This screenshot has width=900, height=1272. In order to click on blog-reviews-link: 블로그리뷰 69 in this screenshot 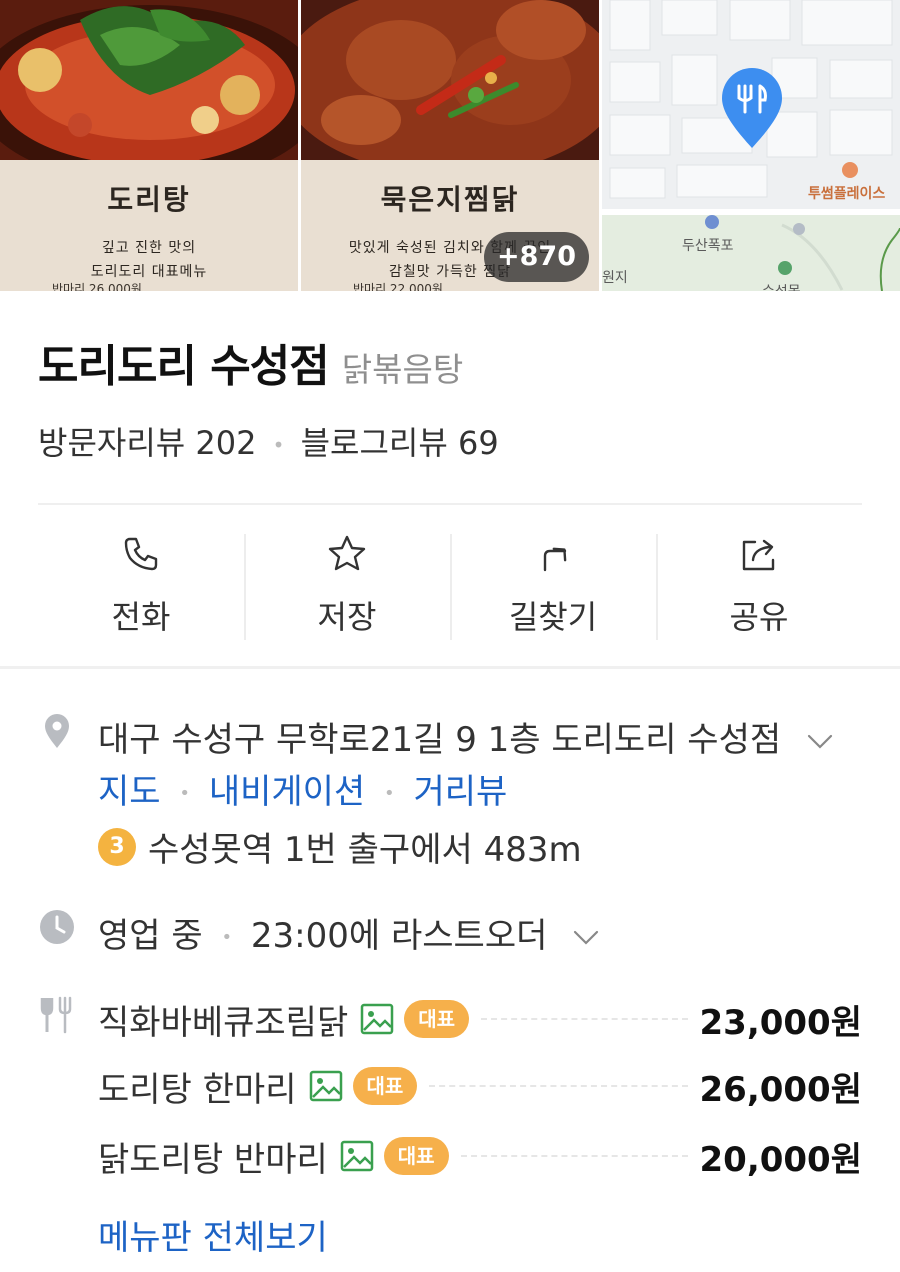, I will do `click(400, 443)`.